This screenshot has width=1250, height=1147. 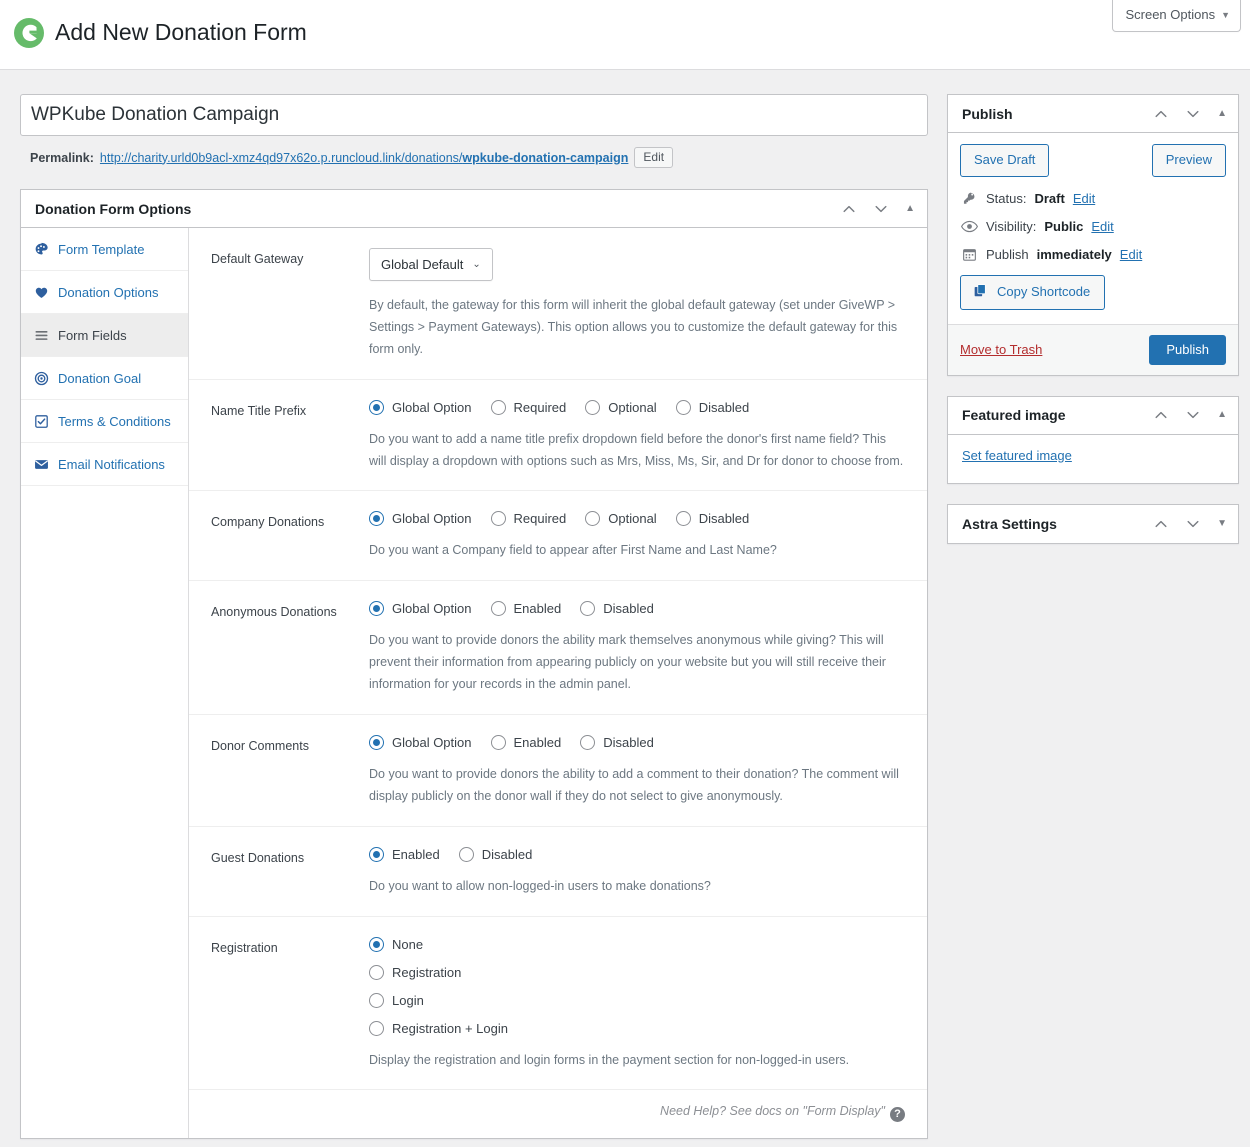 What do you see at coordinates (104, 378) in the screenshot?
I see `tab-donation-goal: Donation Goal` at bounding box center [104, 378].